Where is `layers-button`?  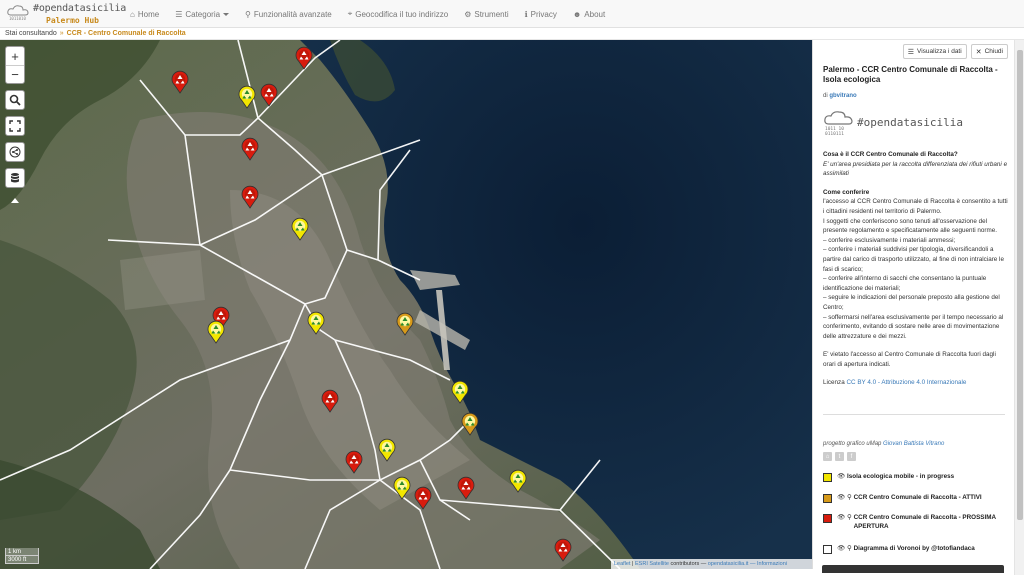 layers-button is located at coordinates (15, 178).